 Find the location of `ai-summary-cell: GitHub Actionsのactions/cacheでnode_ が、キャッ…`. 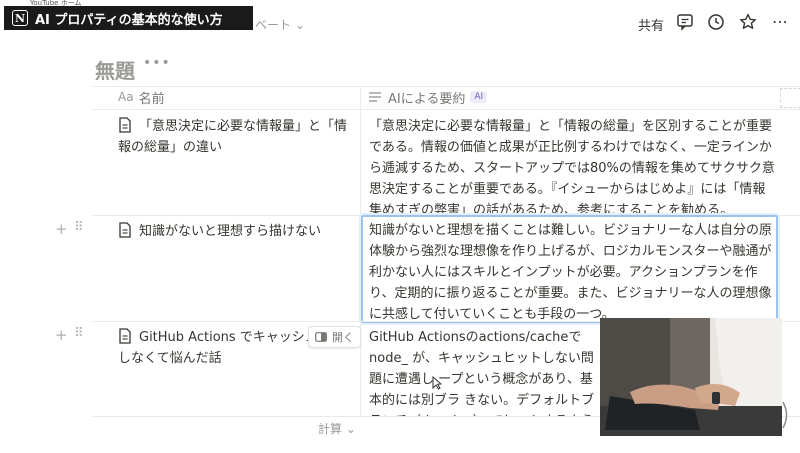

ai-summary-cell: GitHub Actionsのactions/cacheでnode_ が、キャッ… is located at coordinates (483, 372).